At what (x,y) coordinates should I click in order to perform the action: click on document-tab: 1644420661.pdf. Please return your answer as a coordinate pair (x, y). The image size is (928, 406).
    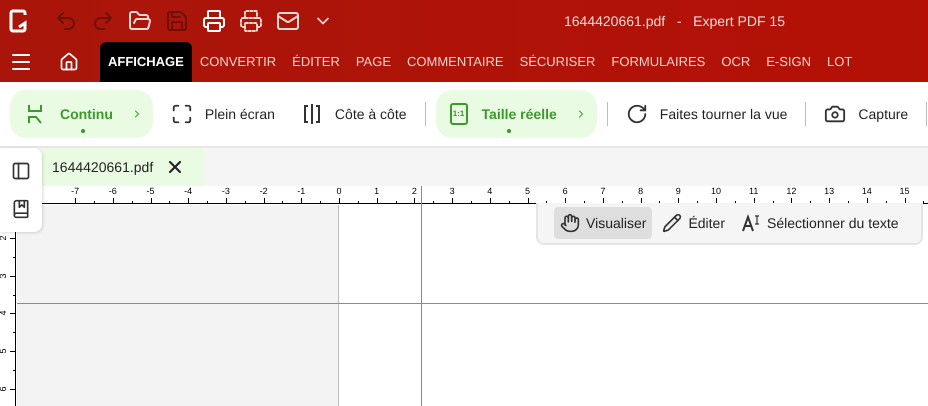
    Looking at the image, I should click on (123, 167).